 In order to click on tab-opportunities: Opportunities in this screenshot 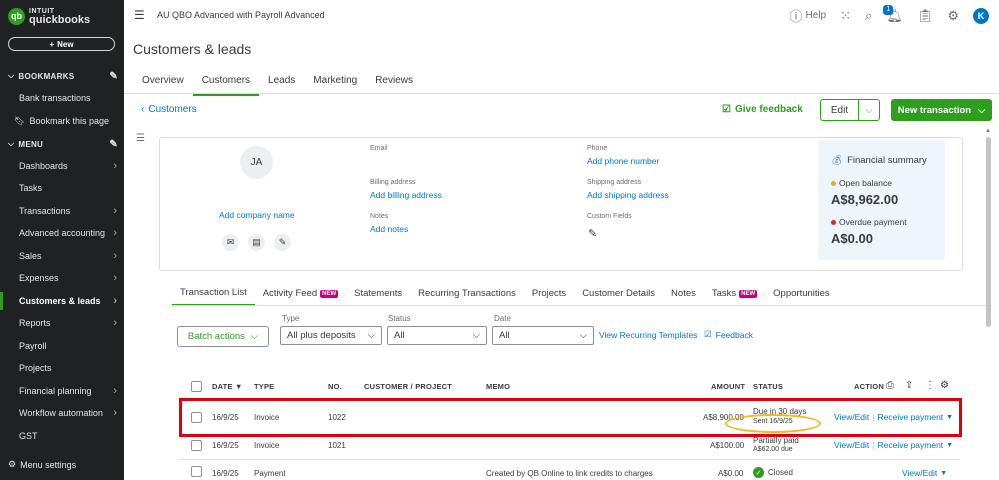, I will do `click(801, 295)`.